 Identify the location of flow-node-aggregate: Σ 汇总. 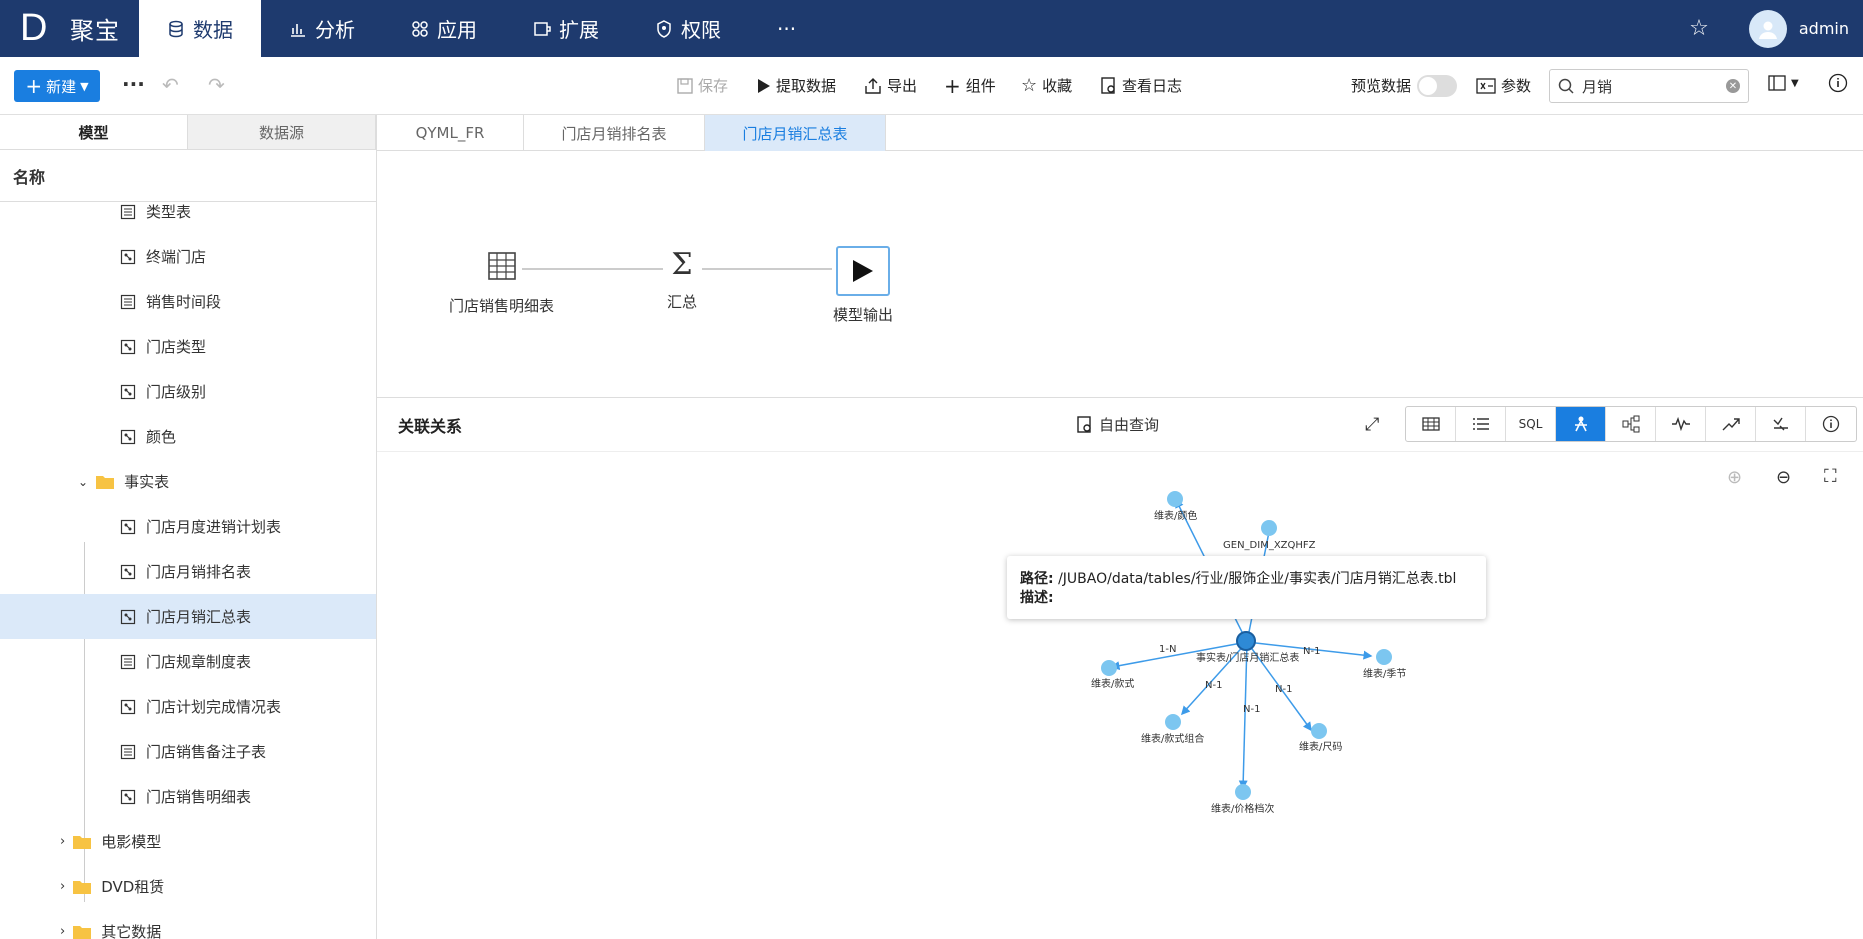
(682, 279).